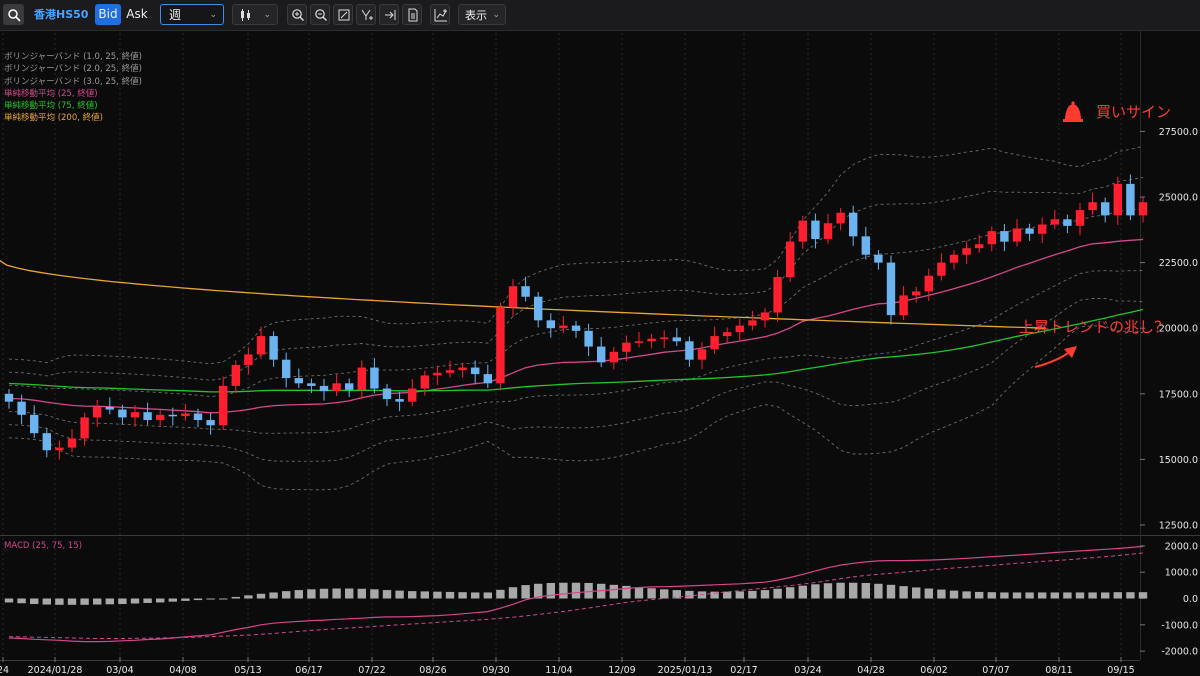  Describe the element at coordinates (137, 14) in the screenshot. I see `ask-button: Ask` at that location.